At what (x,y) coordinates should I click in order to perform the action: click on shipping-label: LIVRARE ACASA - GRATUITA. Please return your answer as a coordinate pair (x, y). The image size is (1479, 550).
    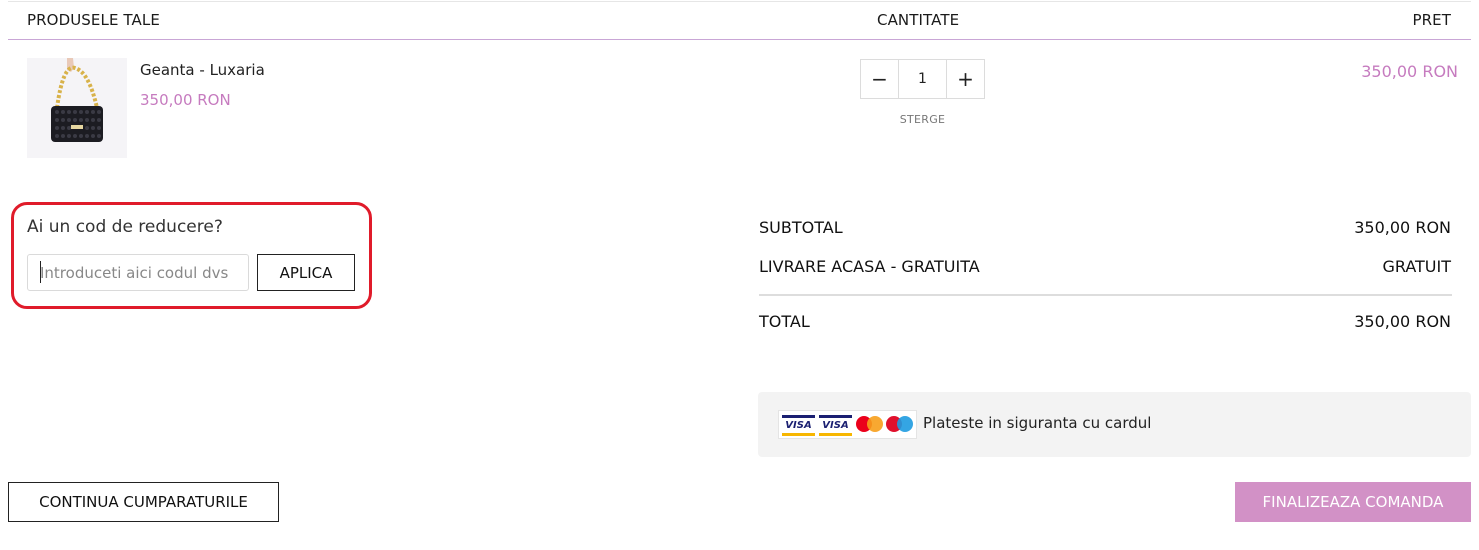
    Looking at the image, I should click on (869, 266).